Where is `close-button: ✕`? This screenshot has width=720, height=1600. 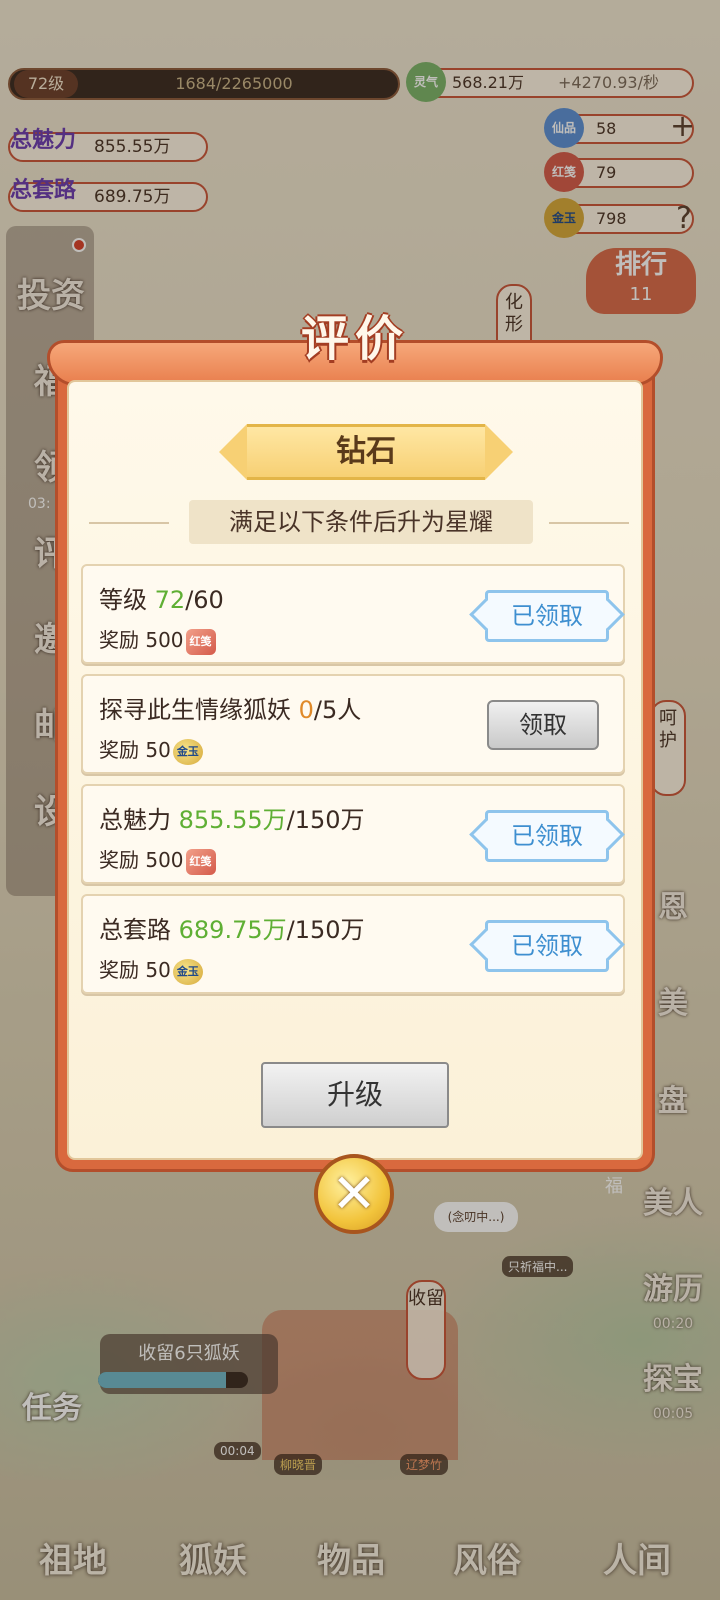 close-button: ✕ is located at coordinates (354, 1196).